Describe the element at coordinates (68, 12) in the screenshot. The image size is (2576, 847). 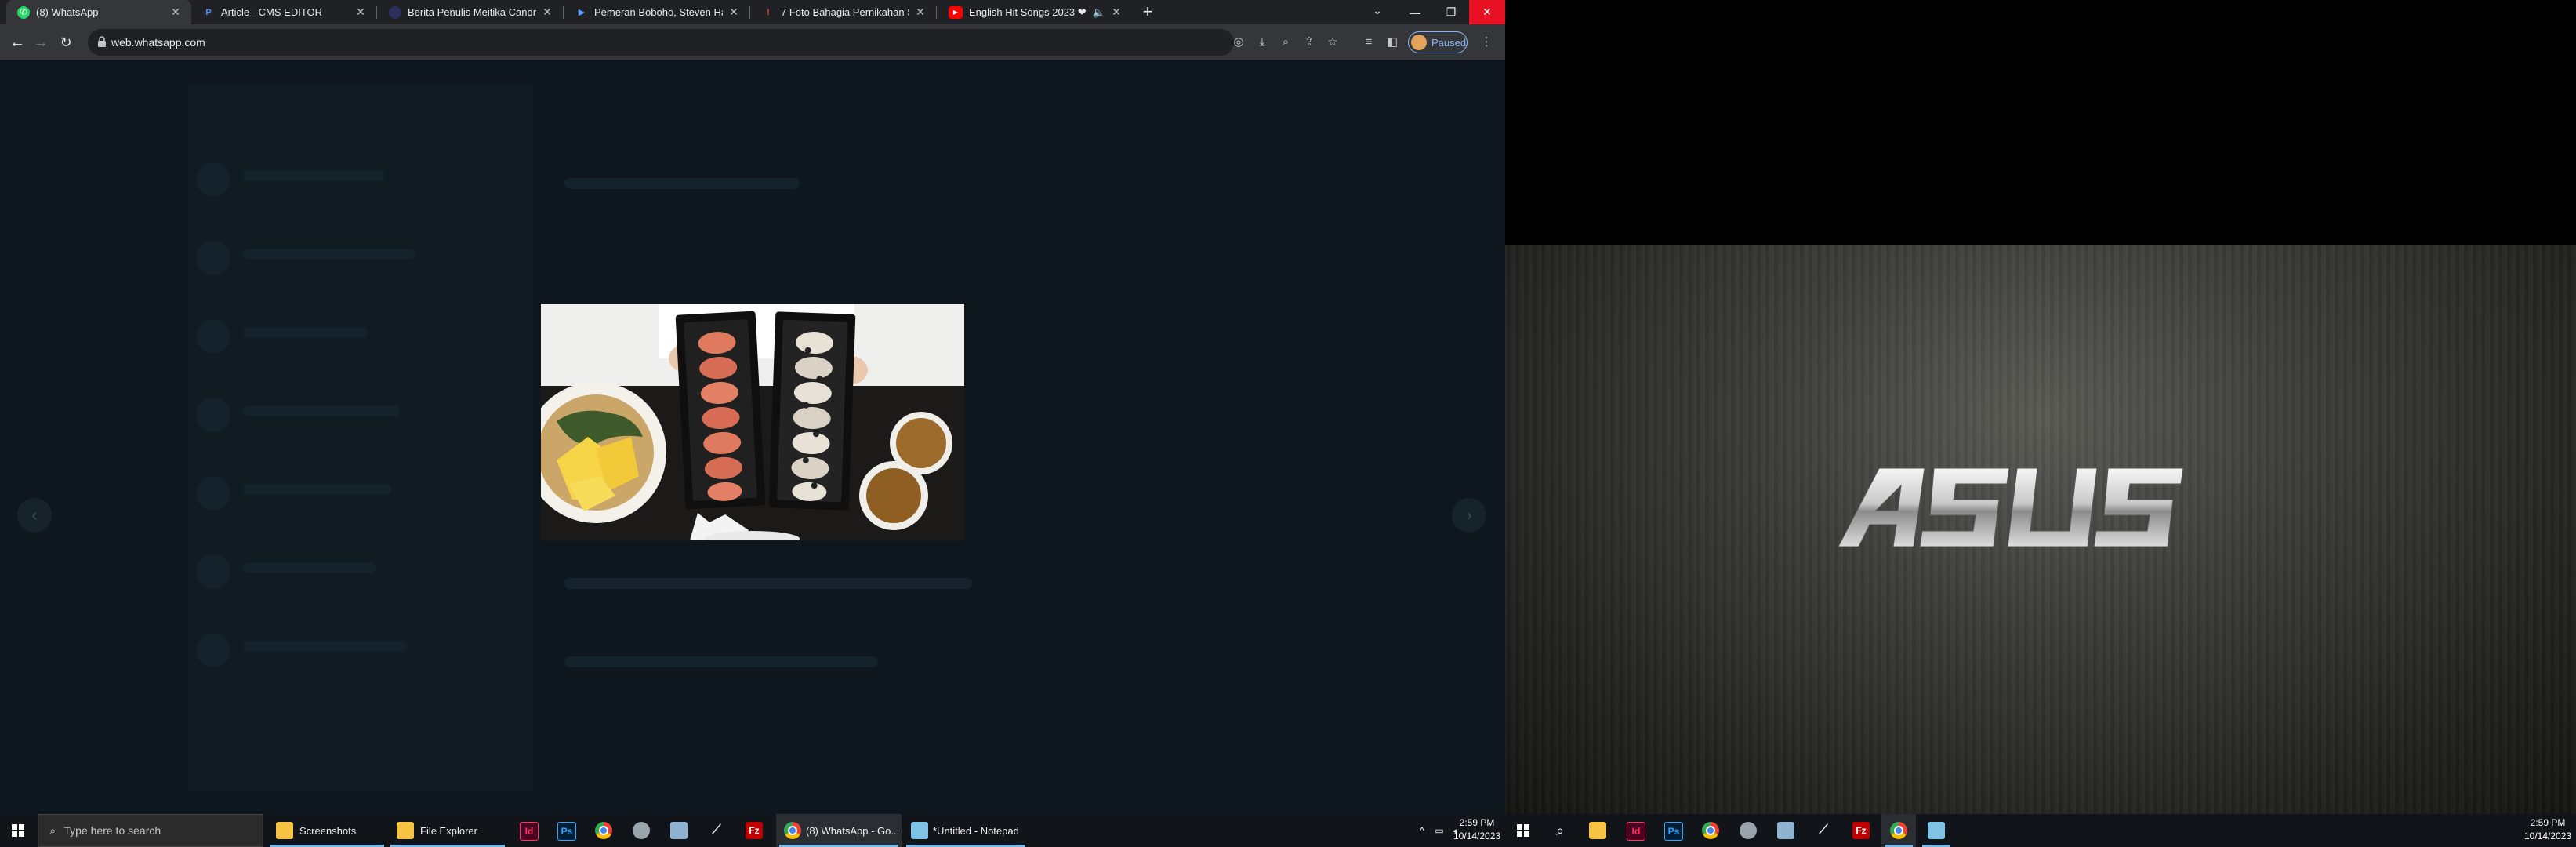
I see `tab-title: (8) WhatsApp` at that location.